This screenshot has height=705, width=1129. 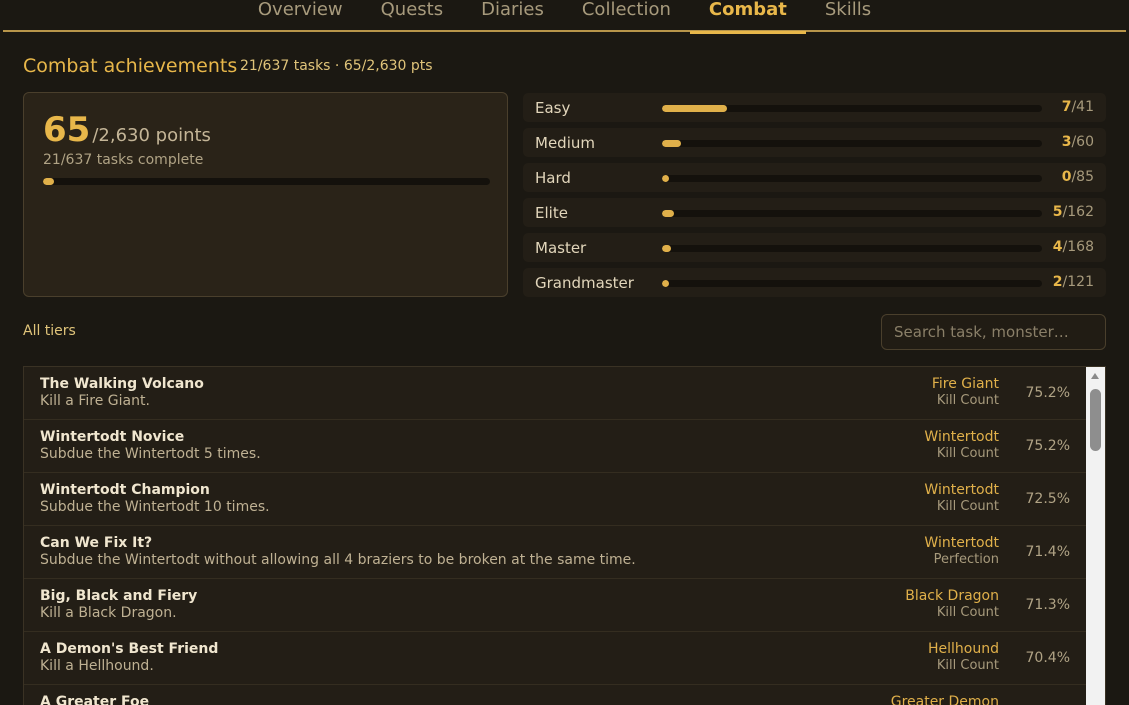 What do you see at coordinates (561, 248) in the screenshot?
I see `tier-name: Master` at bounding box center [561, 248].